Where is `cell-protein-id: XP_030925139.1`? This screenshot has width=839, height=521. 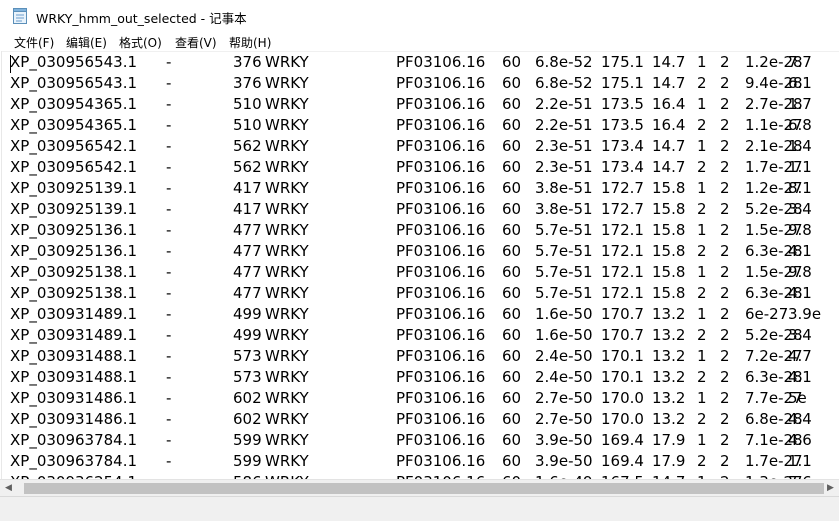 cell-protein-id: XP_030925139.1 is located at coordinates (74, 188).